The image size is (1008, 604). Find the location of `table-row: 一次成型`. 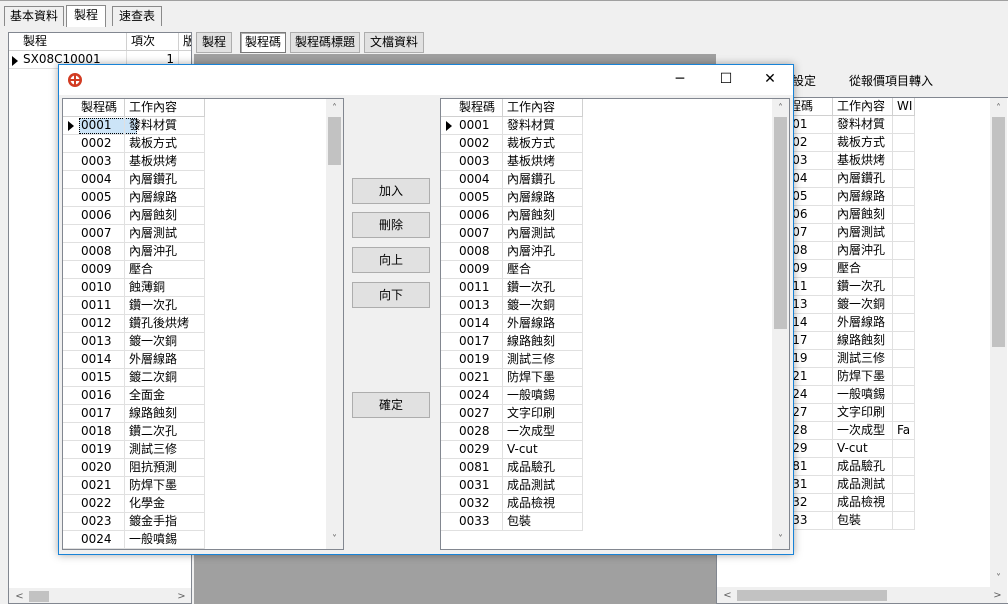

table-row: 一次成型 is located at coordinates (543, 432).